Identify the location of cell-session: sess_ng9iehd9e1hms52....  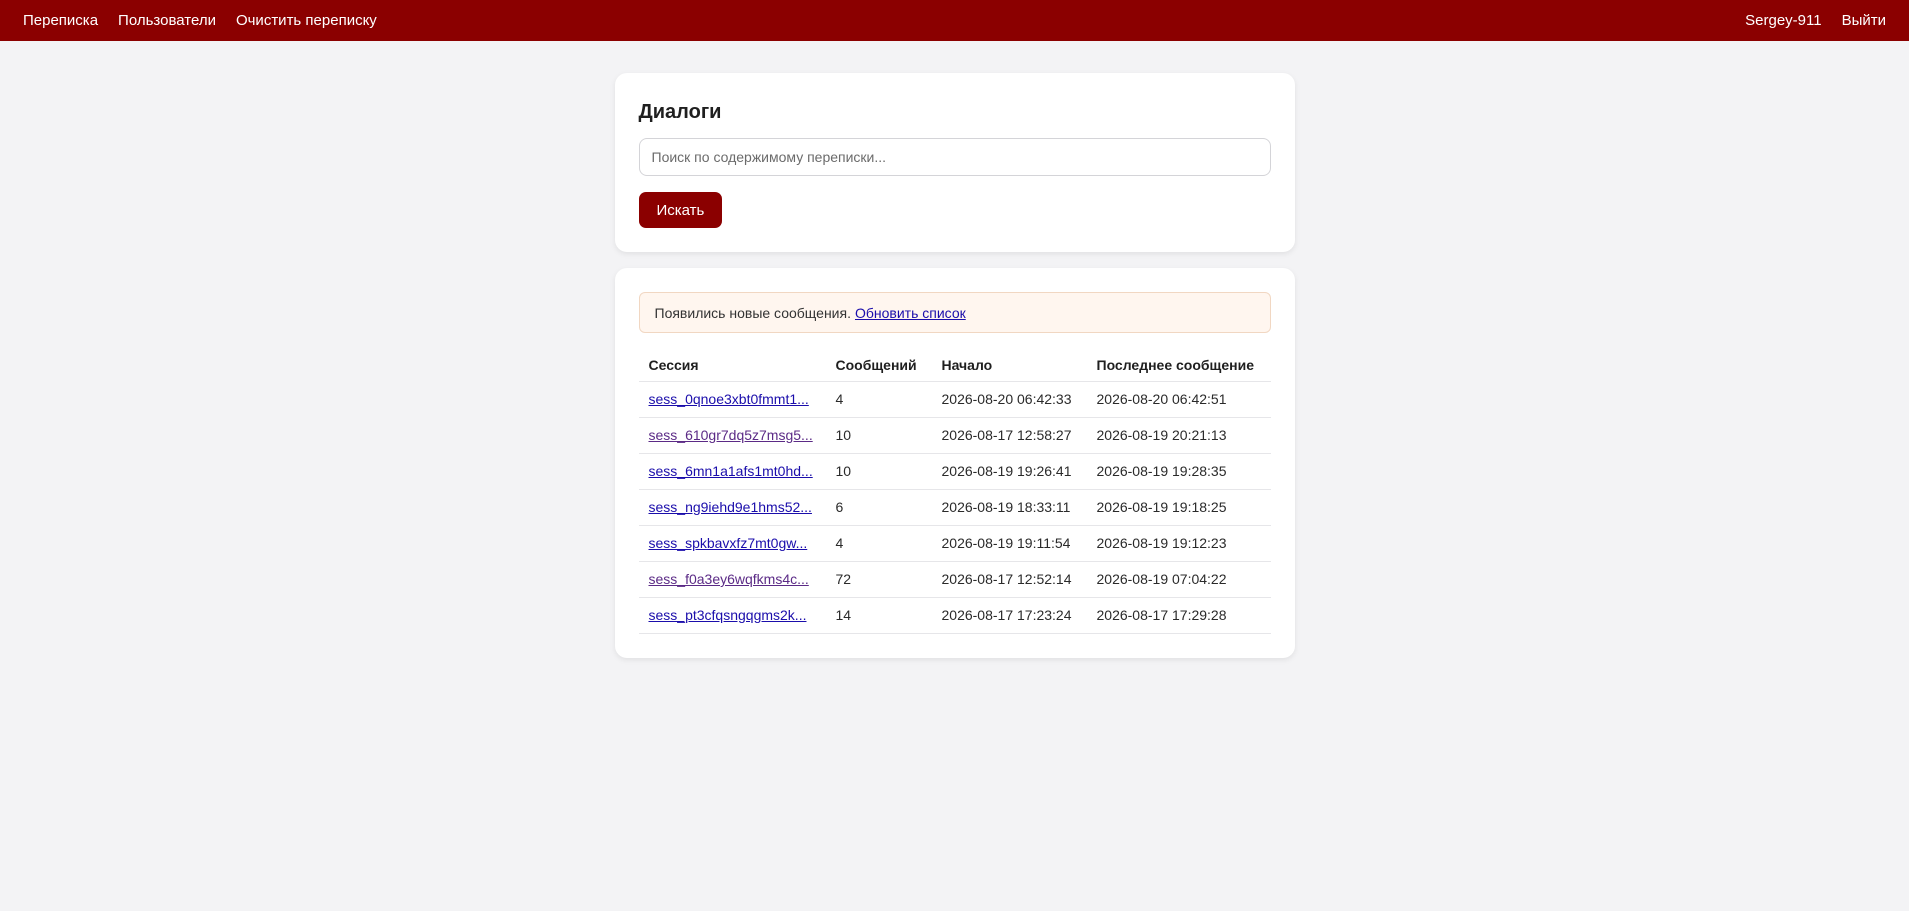
(732, 507).